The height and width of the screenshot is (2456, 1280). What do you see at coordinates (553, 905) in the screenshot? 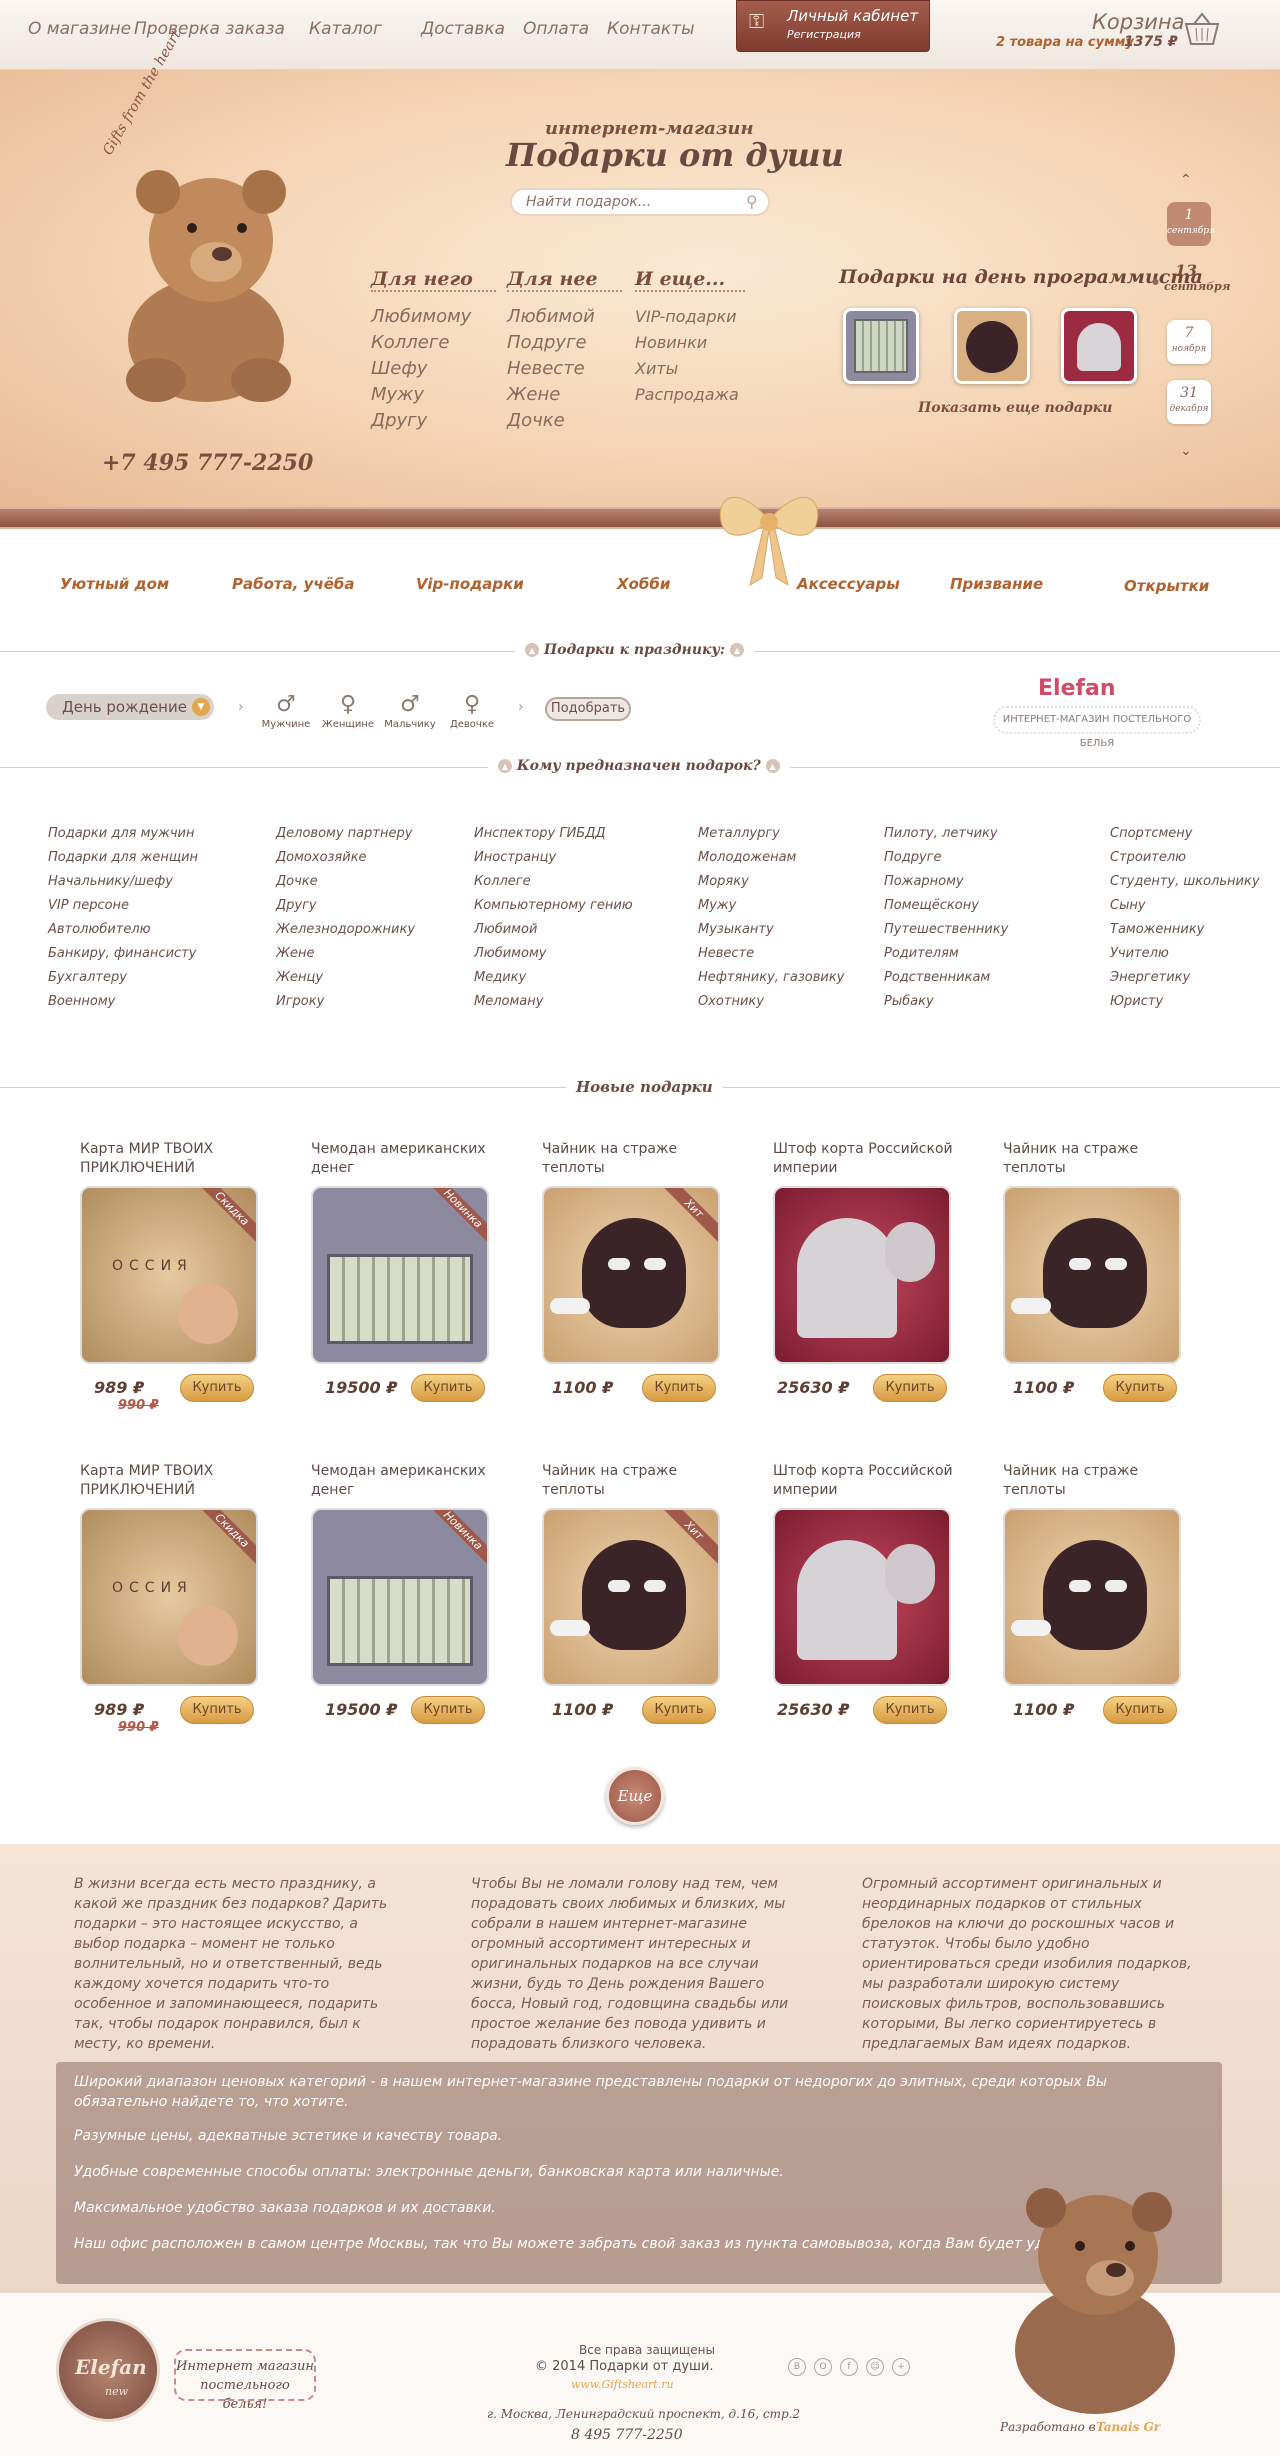
I see `recipient-link: Компьютерному гению` at bounding box center [553, 905].